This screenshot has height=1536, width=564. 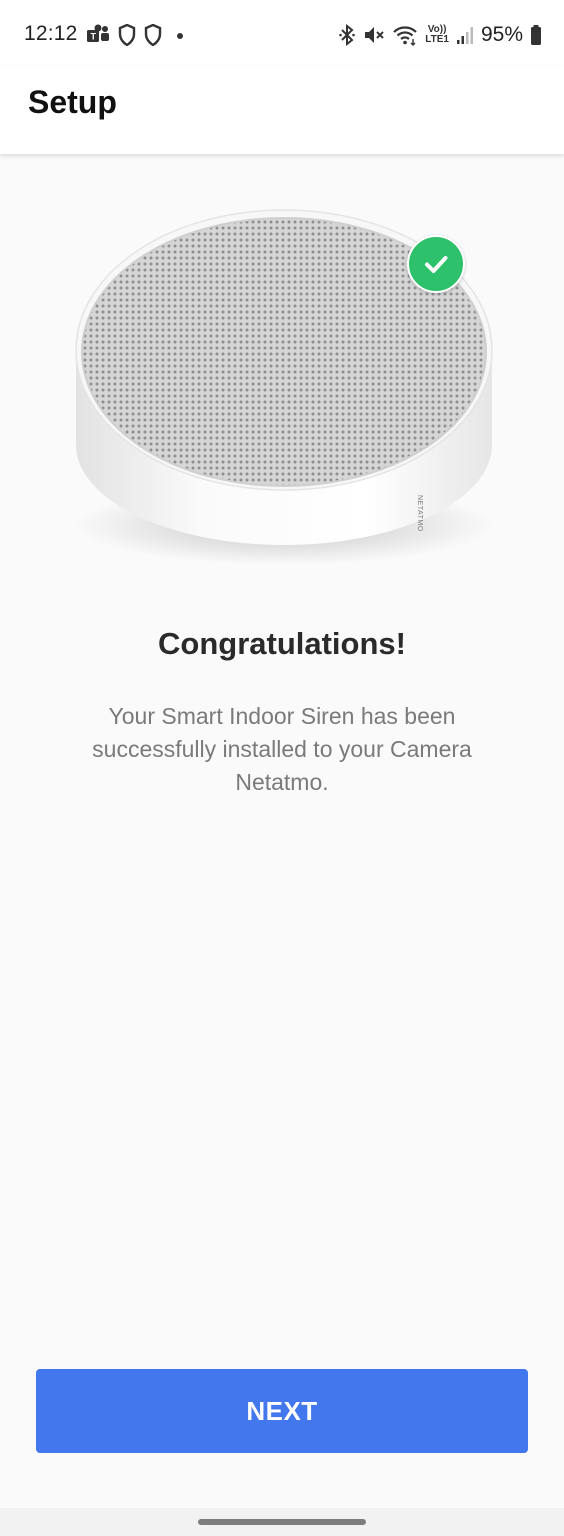 What do you see at coordinates (405, 36) in the screenshot?
I see `wifi-icon` at bounding box center [405, 36].